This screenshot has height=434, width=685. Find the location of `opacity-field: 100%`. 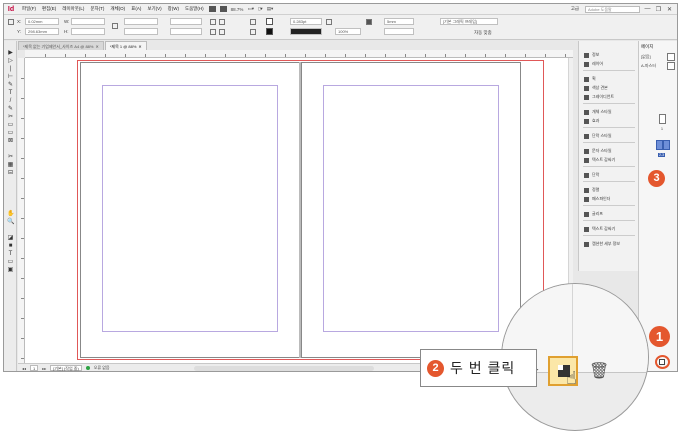

opacity-field: 100% is located at coordinates (348, 31).